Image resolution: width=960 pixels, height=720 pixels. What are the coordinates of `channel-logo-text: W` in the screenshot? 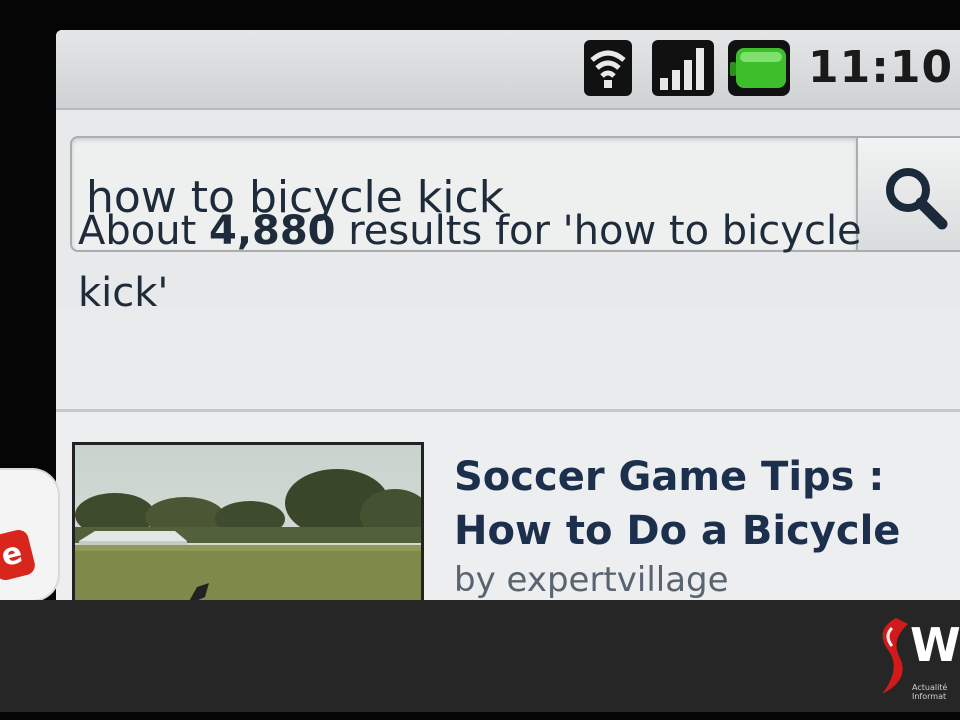 It's located at (935, 645).